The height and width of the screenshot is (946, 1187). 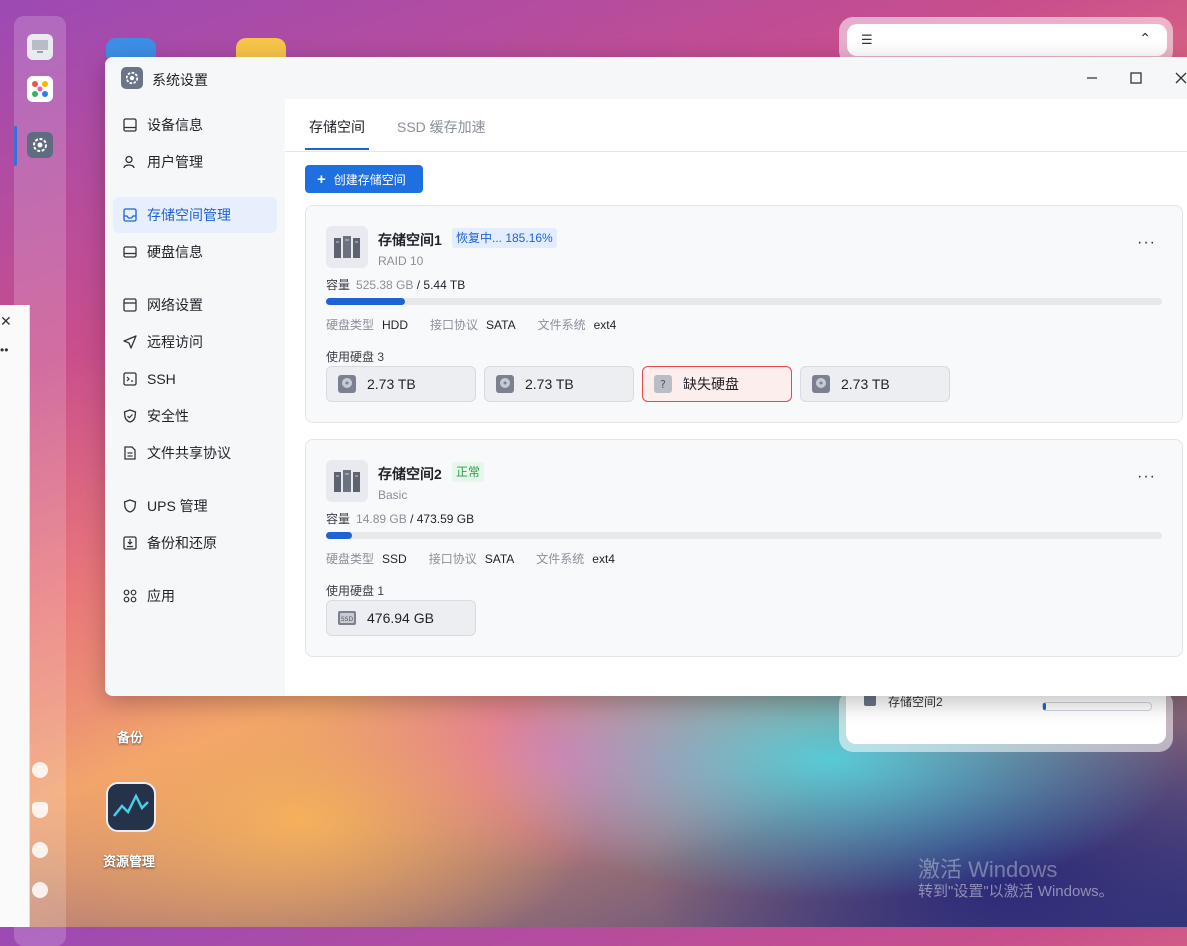 What do you see at coordinates (442, 519) in the screenshot?
I see `capacity-total: / 473.59 GB` at bounding box center [442, 519].